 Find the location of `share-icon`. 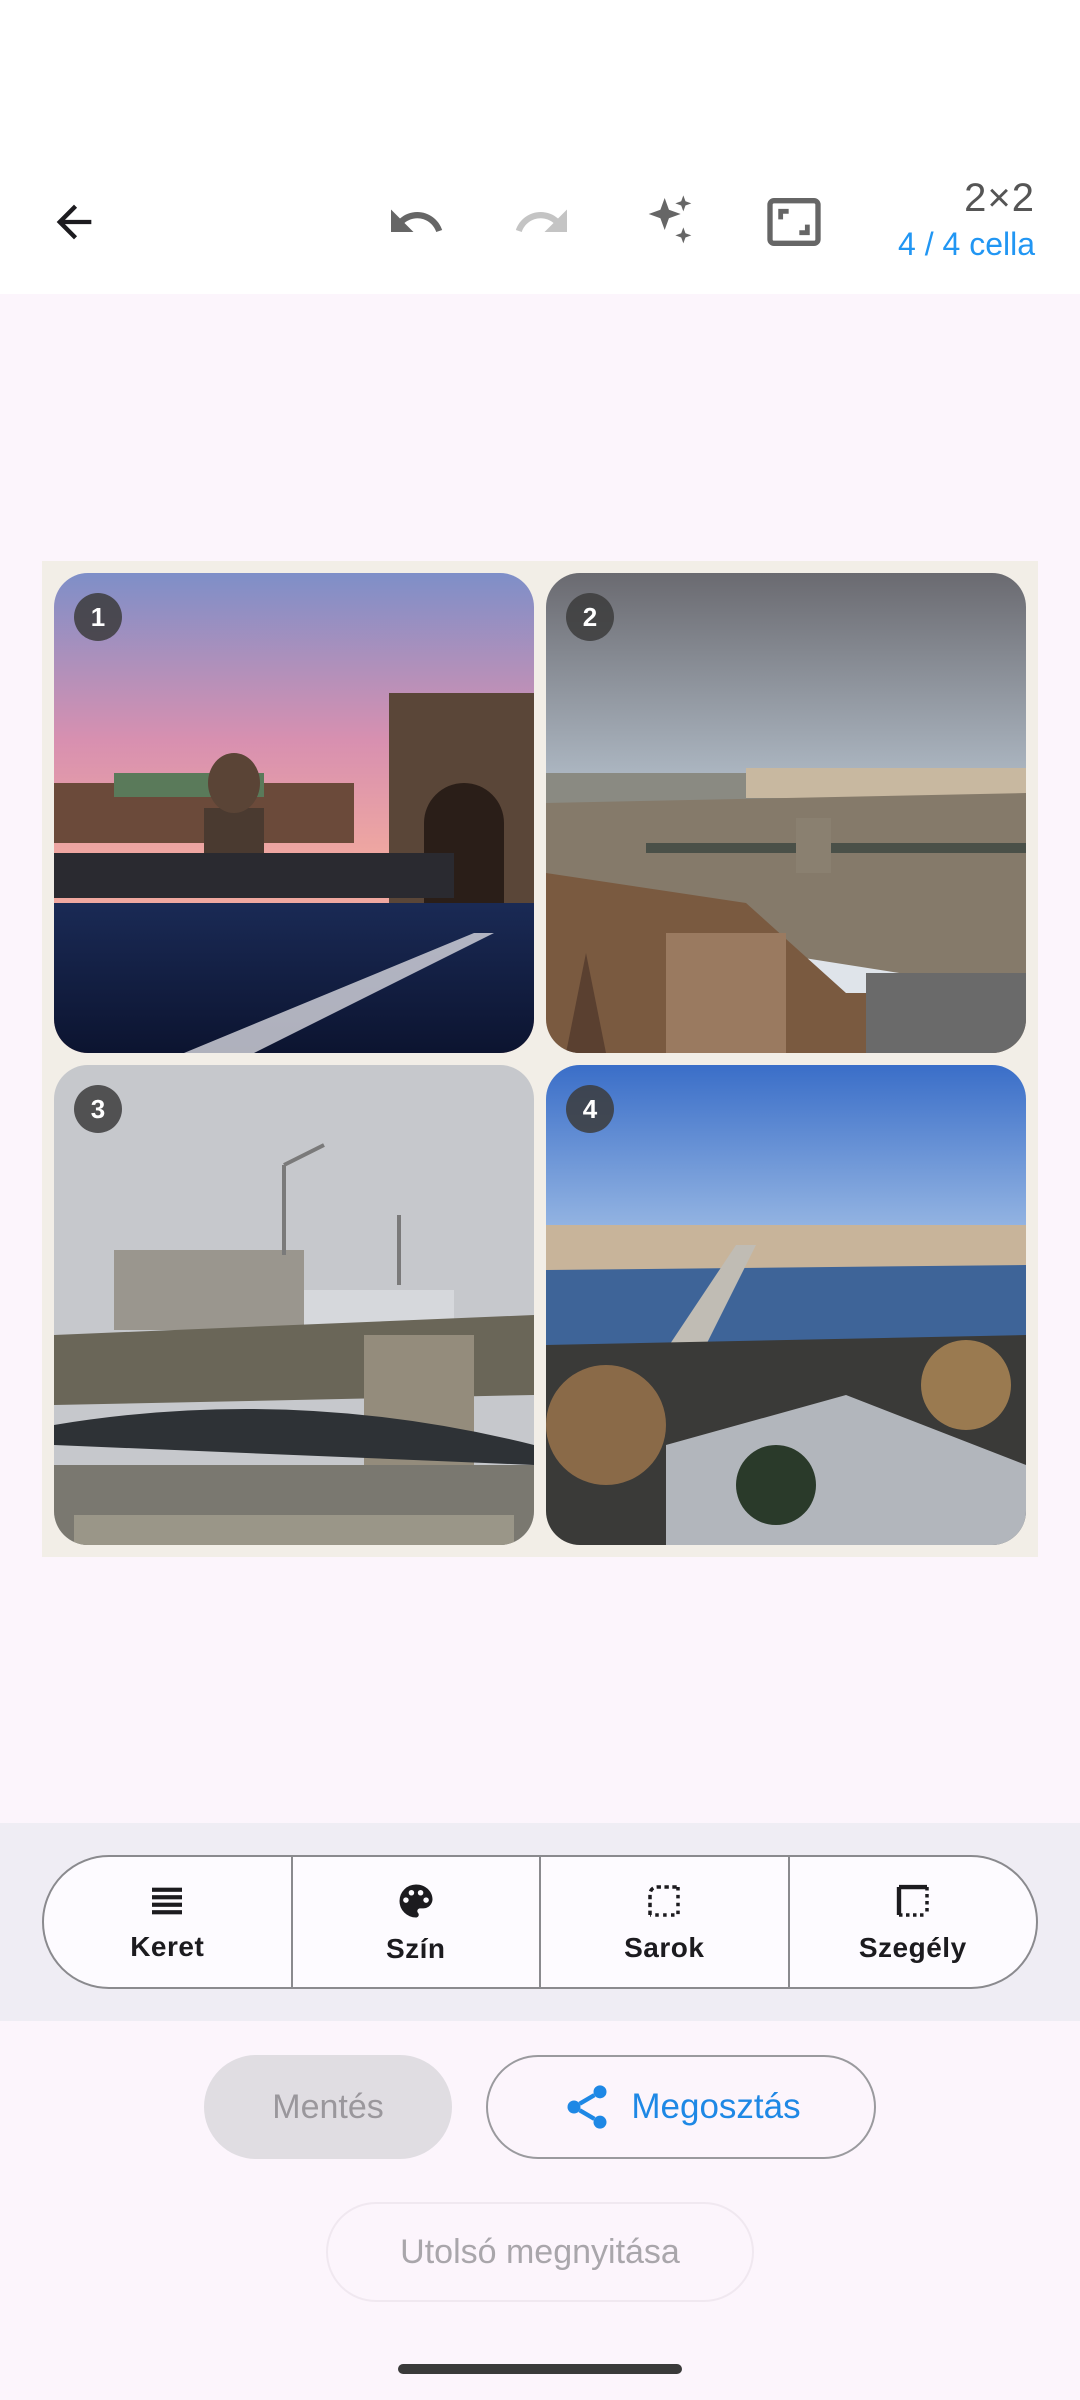

share-icon is located at coordinates (587, 2107).